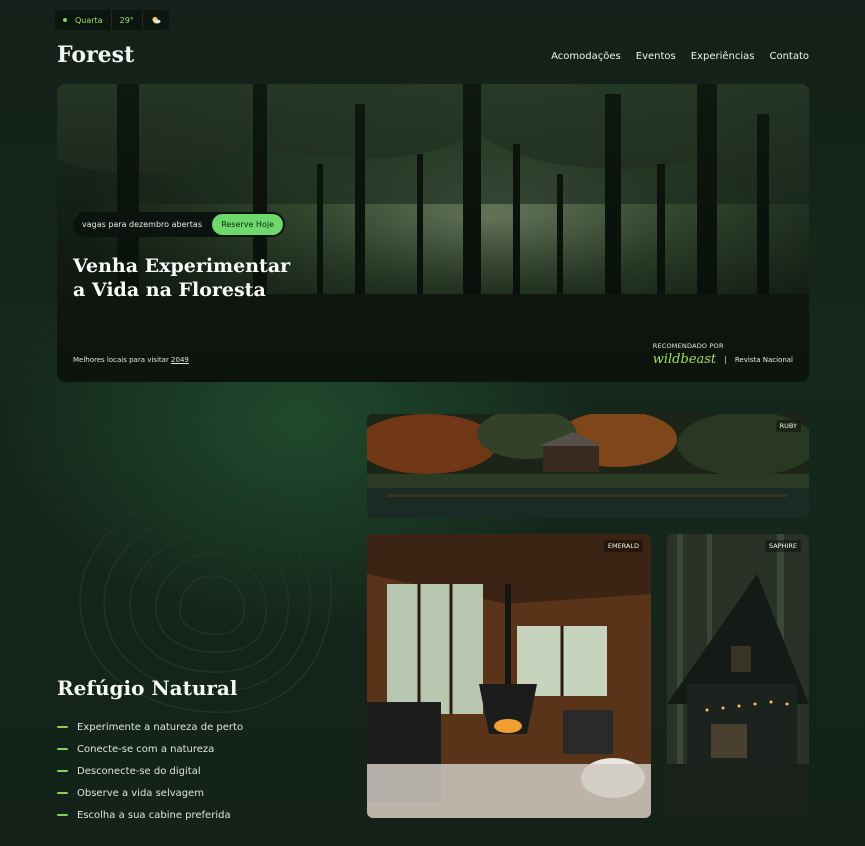 Image resolution: width=865 pixels, height=846 pixels. I want to click on cabin-tag-ruby: RUBY, so click(788, 426).